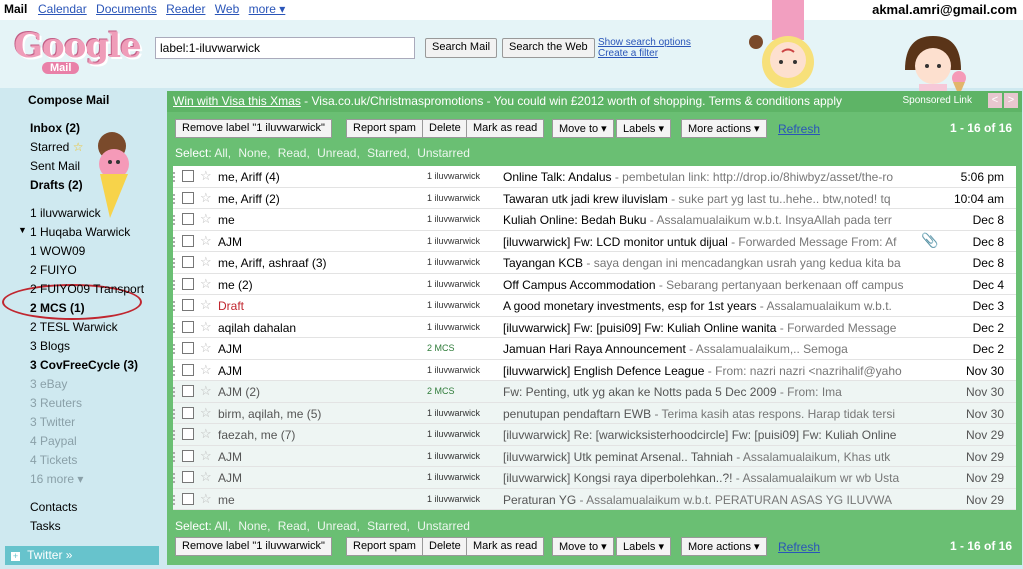  Describe the element at coordinates (48, 384) in the screenshot. I see `sidebar-label-3-ebay: 3 eBay` at that location.